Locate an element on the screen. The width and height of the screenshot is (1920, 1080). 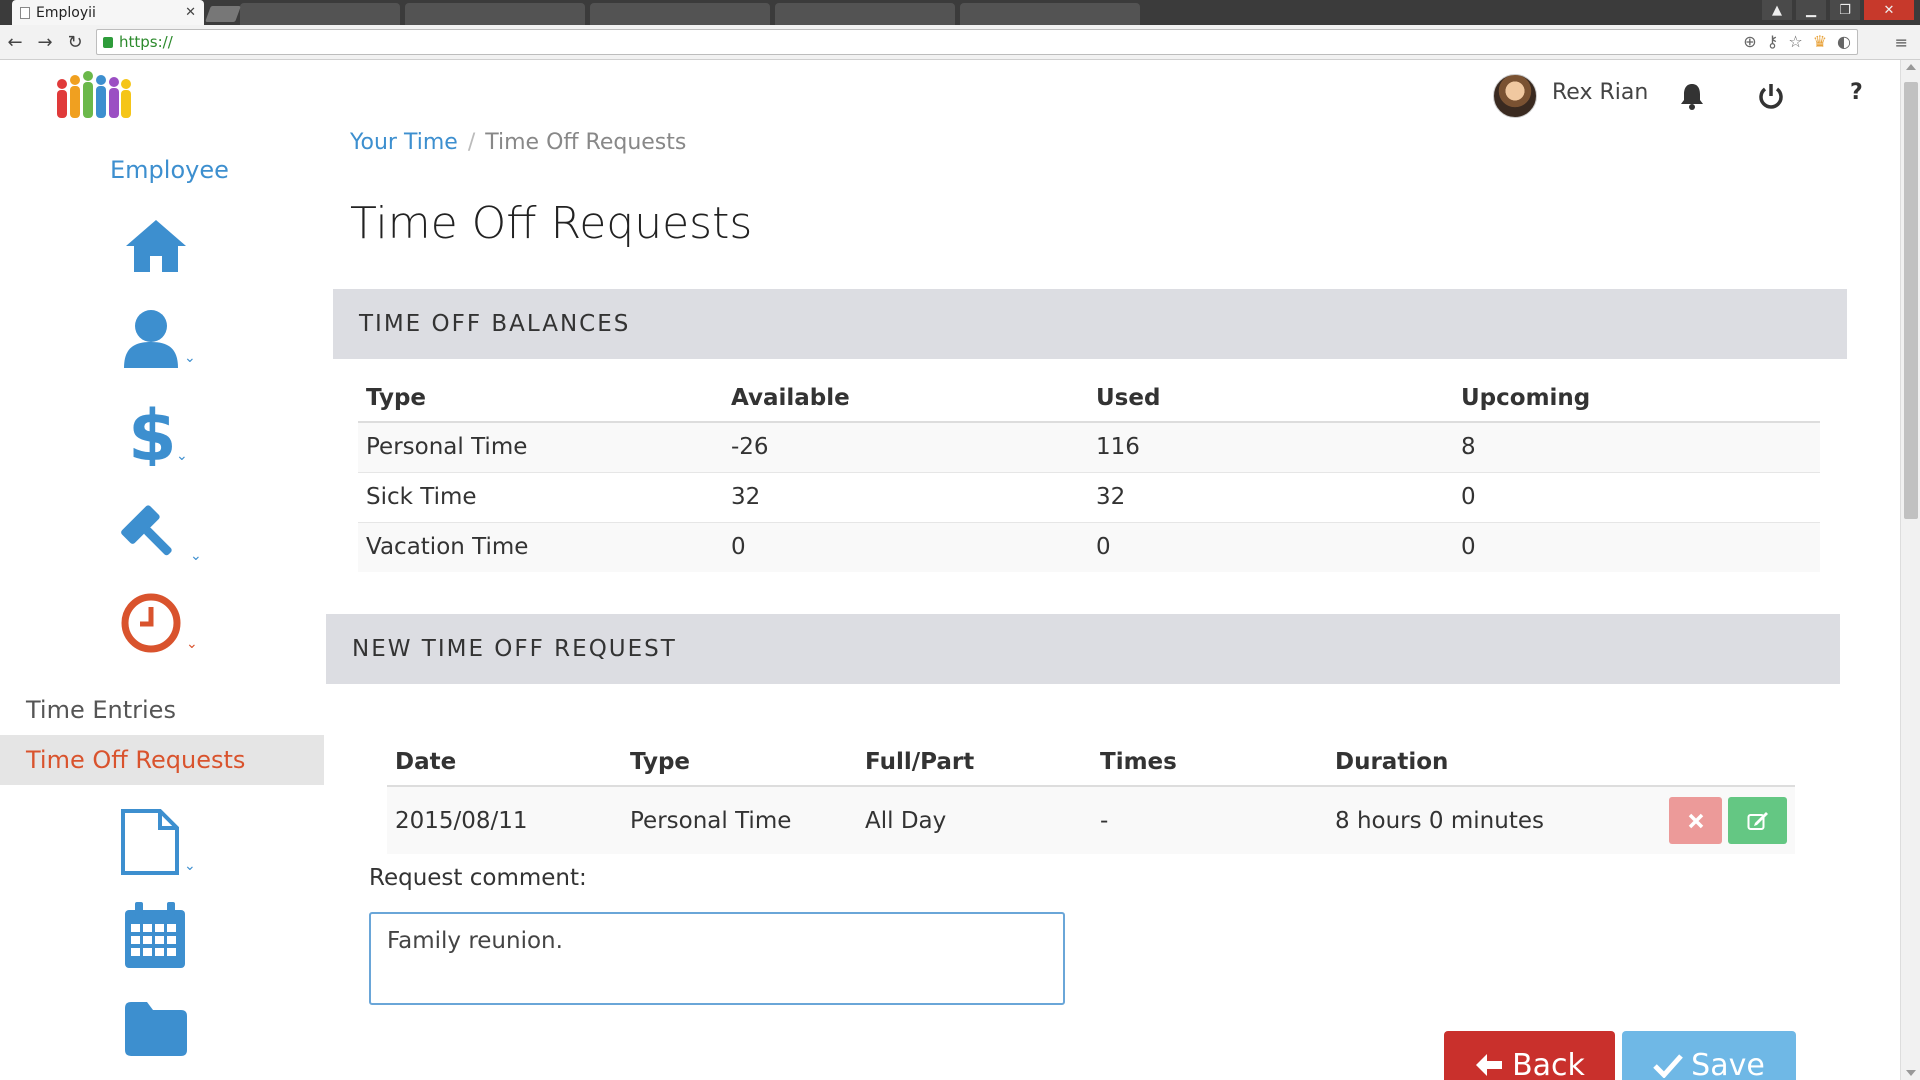
column-header-actions is located at coordinates (1708, 761).